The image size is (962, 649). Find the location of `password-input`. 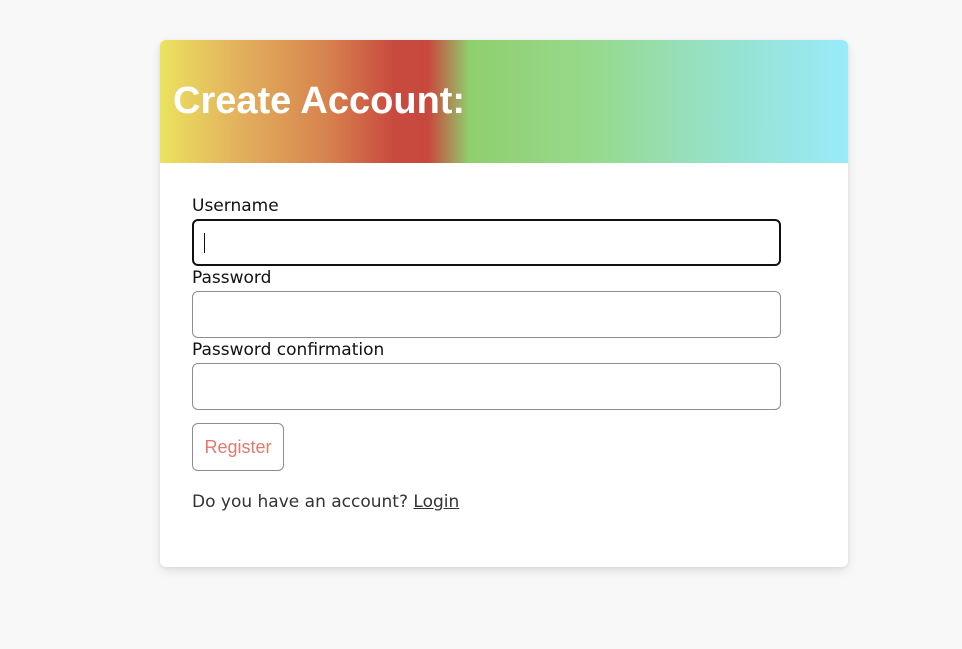

password-input is located at coordinates (486, 314).